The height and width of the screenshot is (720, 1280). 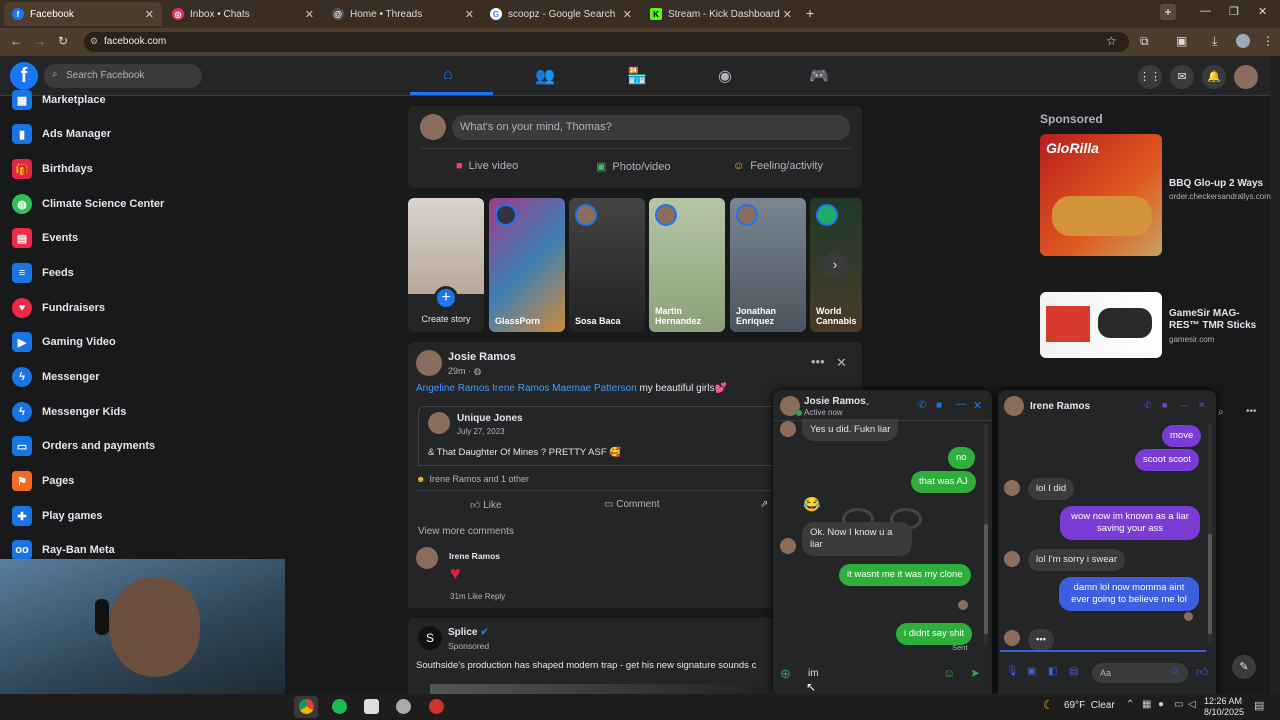 What do you see at coordinates (427, 558) in the screenshot?
I see `commenter-avatar` at bounding box center [427, 558].